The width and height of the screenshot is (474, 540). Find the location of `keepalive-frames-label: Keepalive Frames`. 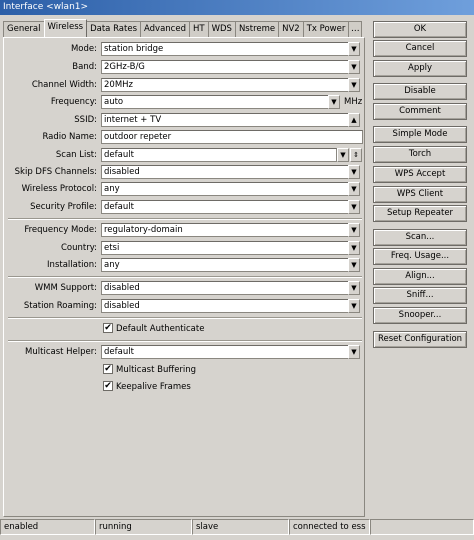

keepalive-frames-label: Keepalive Frames is located at coordinates (153, 387).